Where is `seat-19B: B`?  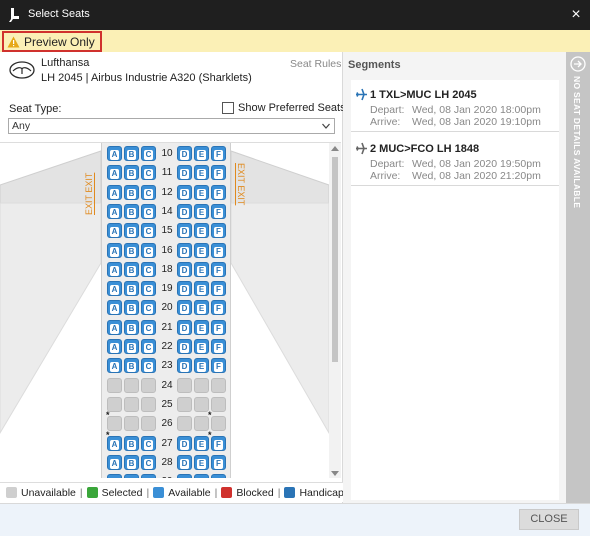
seat-19B: B is located at coordinates (131, 289).